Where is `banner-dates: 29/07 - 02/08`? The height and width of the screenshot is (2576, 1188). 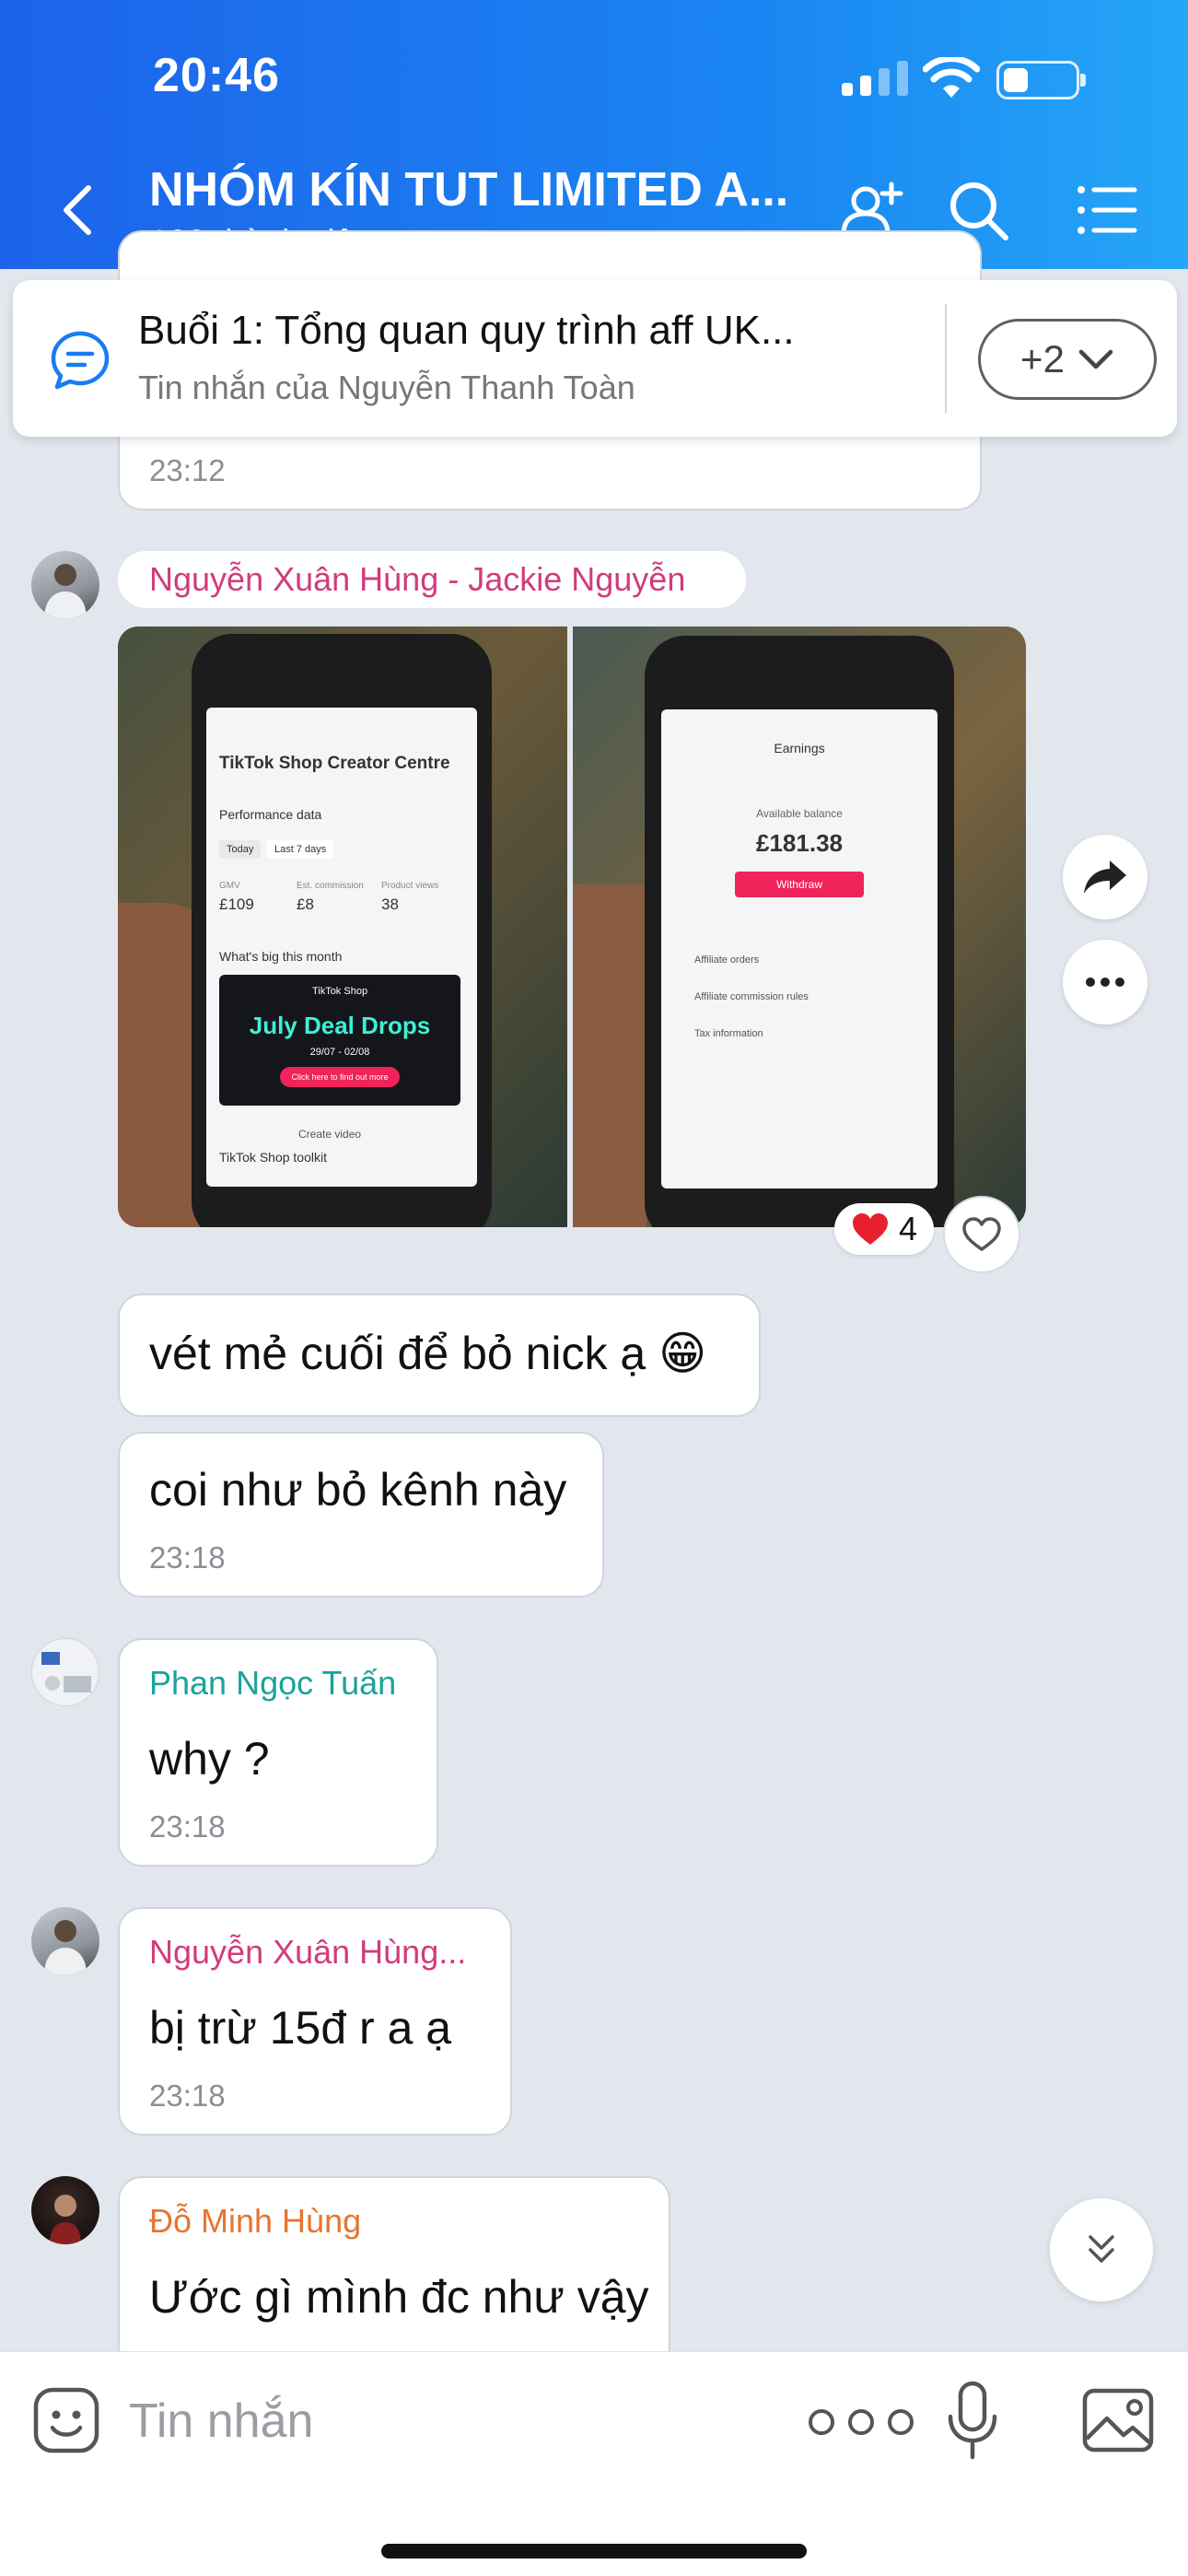
banner-dates: 29/07 - 02/08 is located at coordinates (339, 1052).